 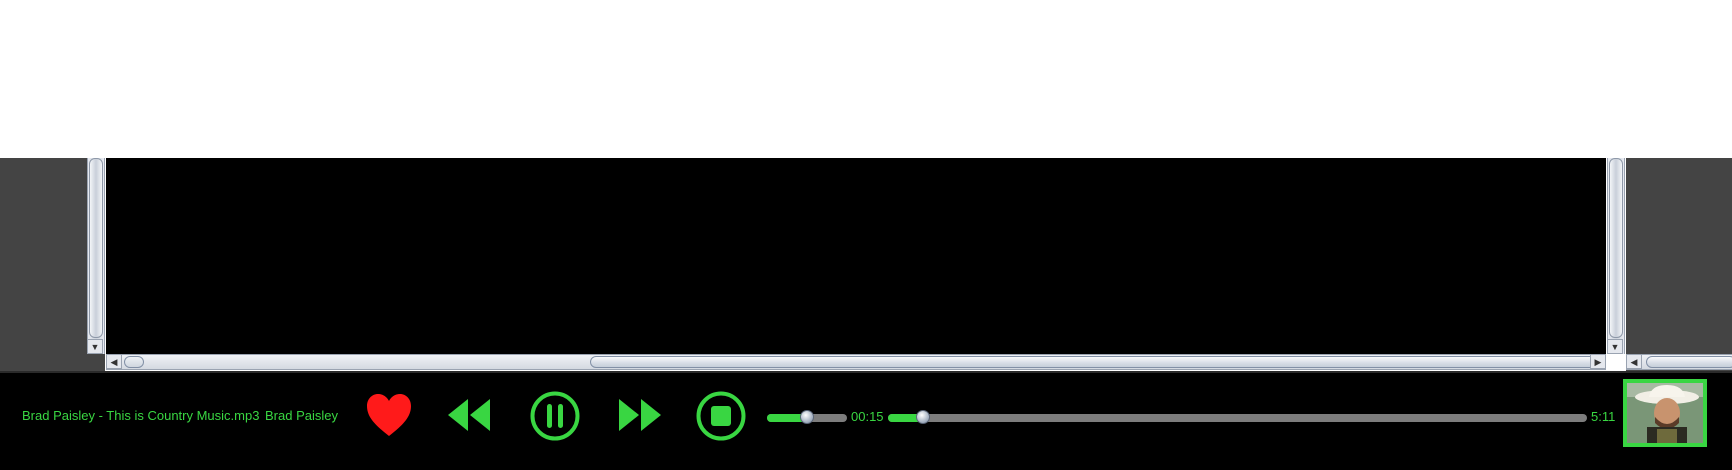 I want to click on volume-knob, so click(x=807, y=417).